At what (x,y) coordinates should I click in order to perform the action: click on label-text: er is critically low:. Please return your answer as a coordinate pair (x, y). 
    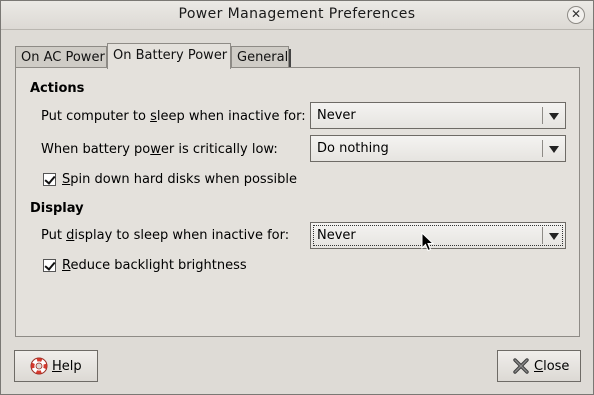
    Looking at the image, I should click on (219, 149).